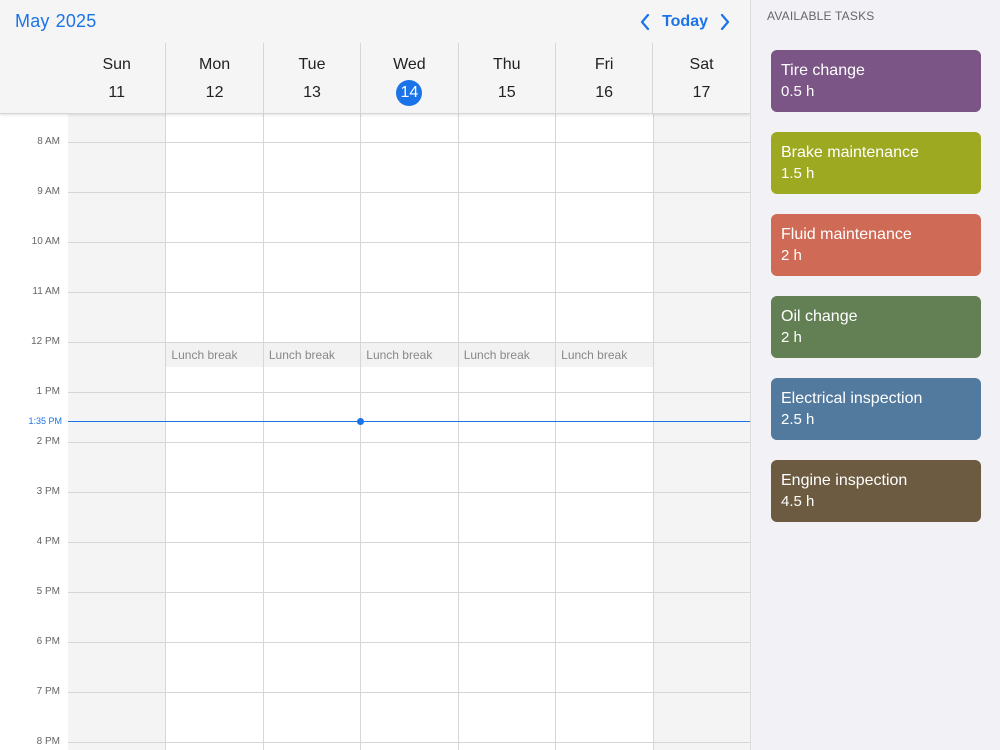  What do you see at coordinates (48, 541) in the screenshot?
I see `time-label: 4 PM` at bounding box center [48, 541].